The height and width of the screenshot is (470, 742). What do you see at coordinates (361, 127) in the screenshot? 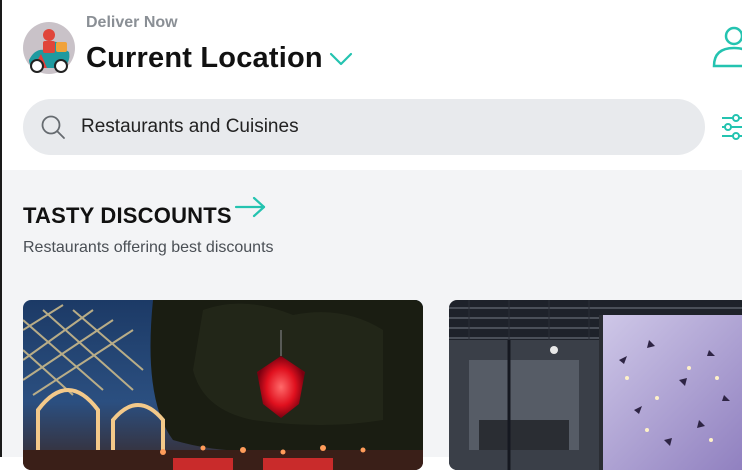
I see `search-input` at bounding box center [361, 127].